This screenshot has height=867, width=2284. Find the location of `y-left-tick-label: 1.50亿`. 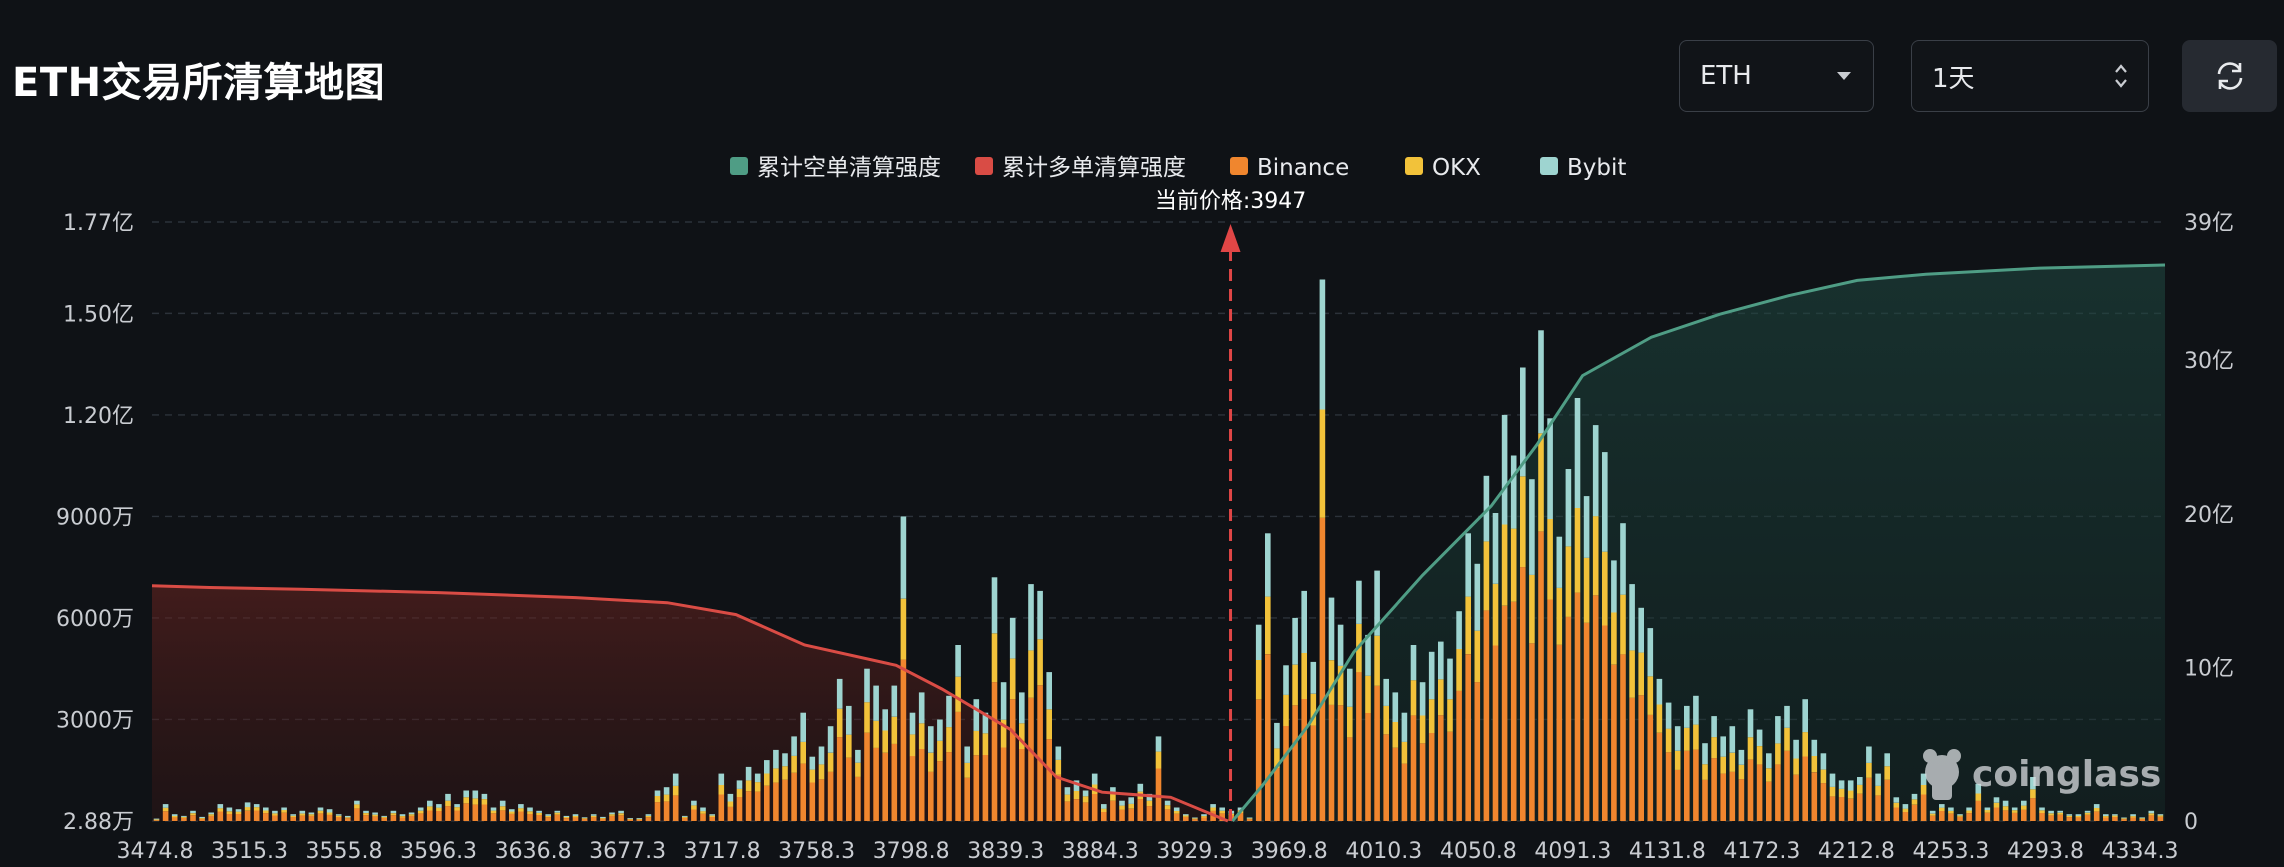

y-left-tick-label: 1.50亿 is located at coordinates (98, 314).